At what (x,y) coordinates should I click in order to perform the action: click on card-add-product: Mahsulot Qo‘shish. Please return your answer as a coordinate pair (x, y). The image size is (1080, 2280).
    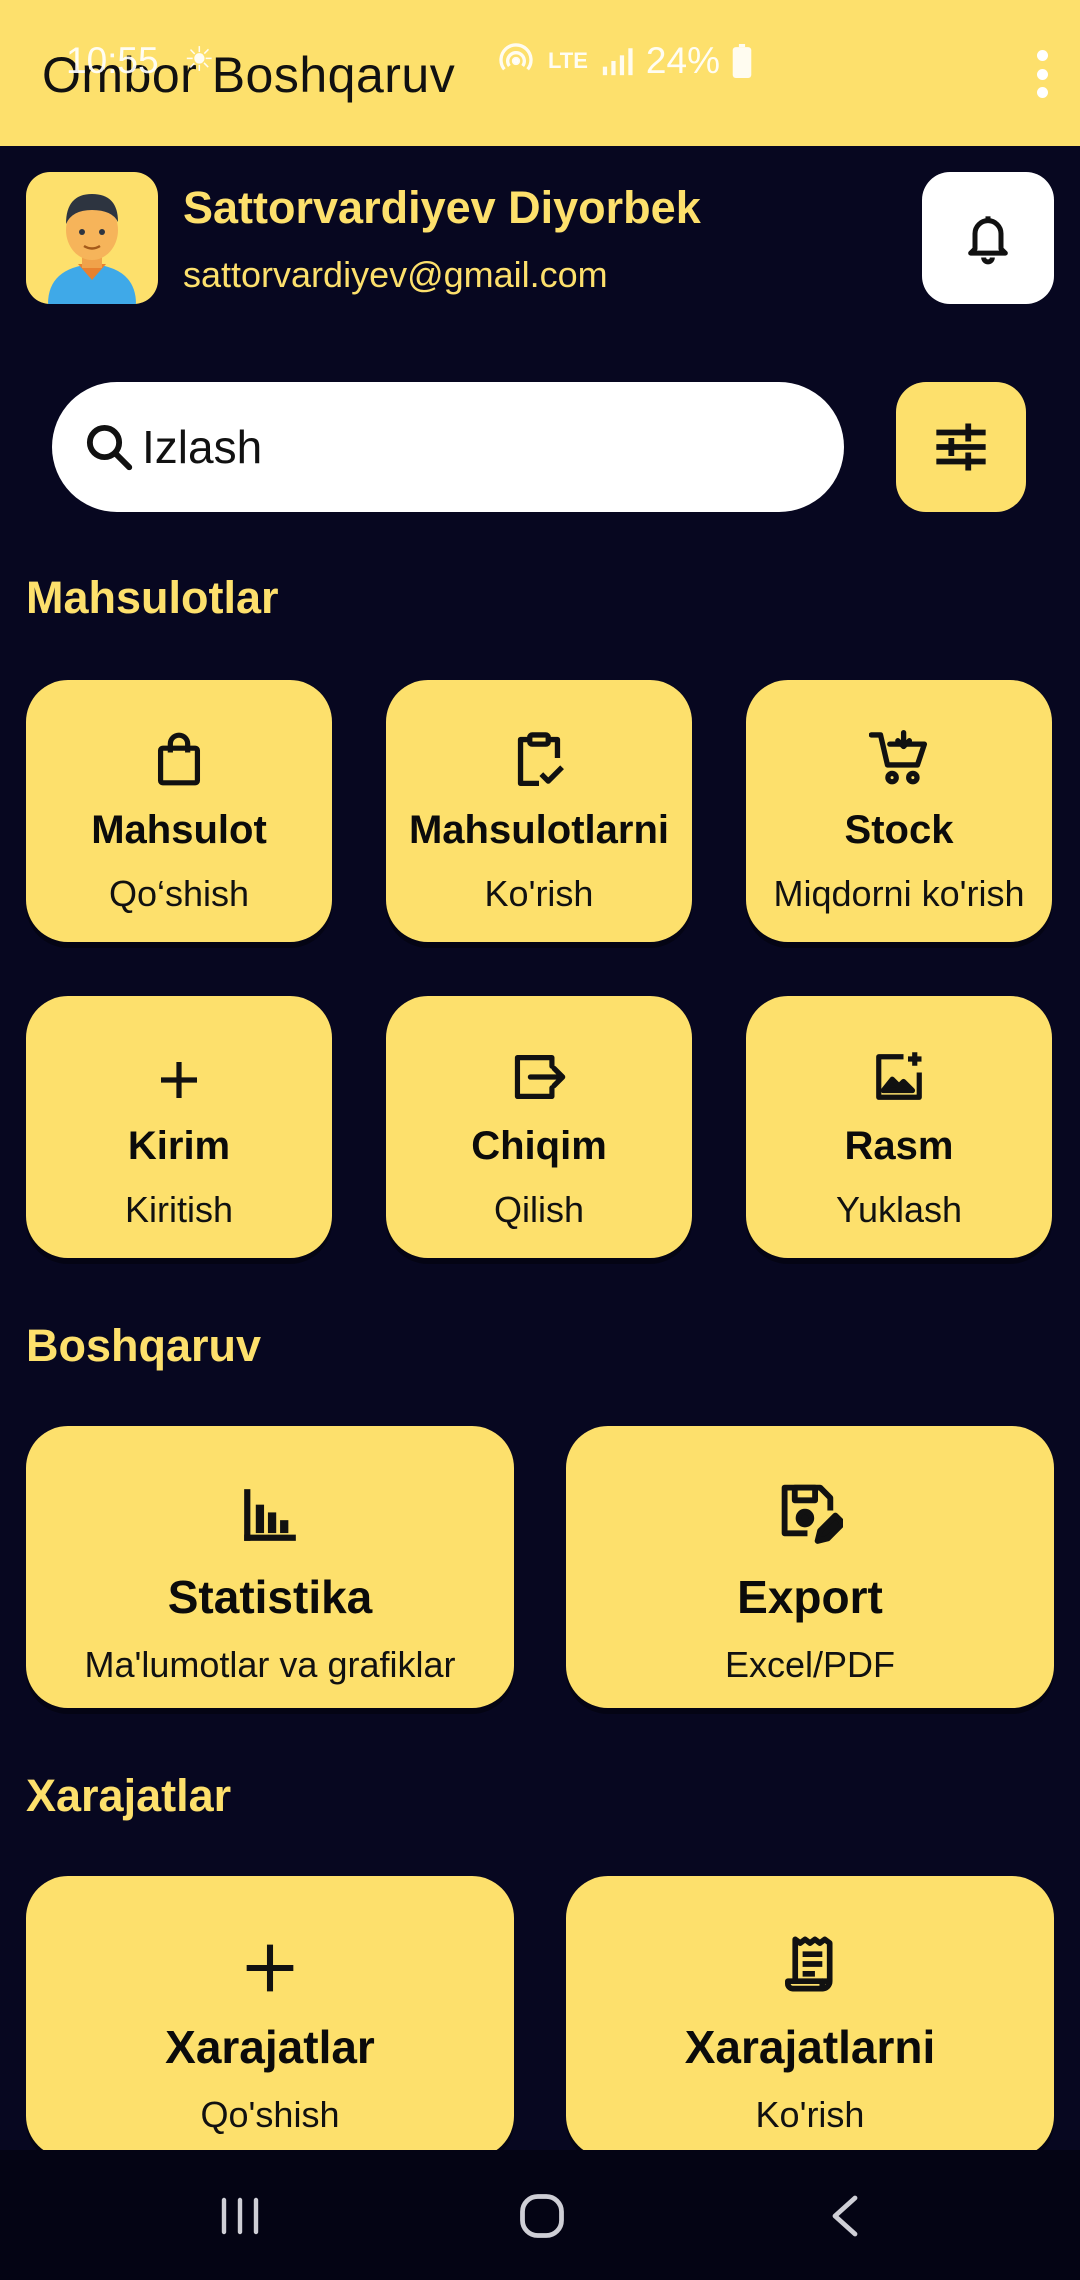
    Looking at the image, I should click on (179, 811).